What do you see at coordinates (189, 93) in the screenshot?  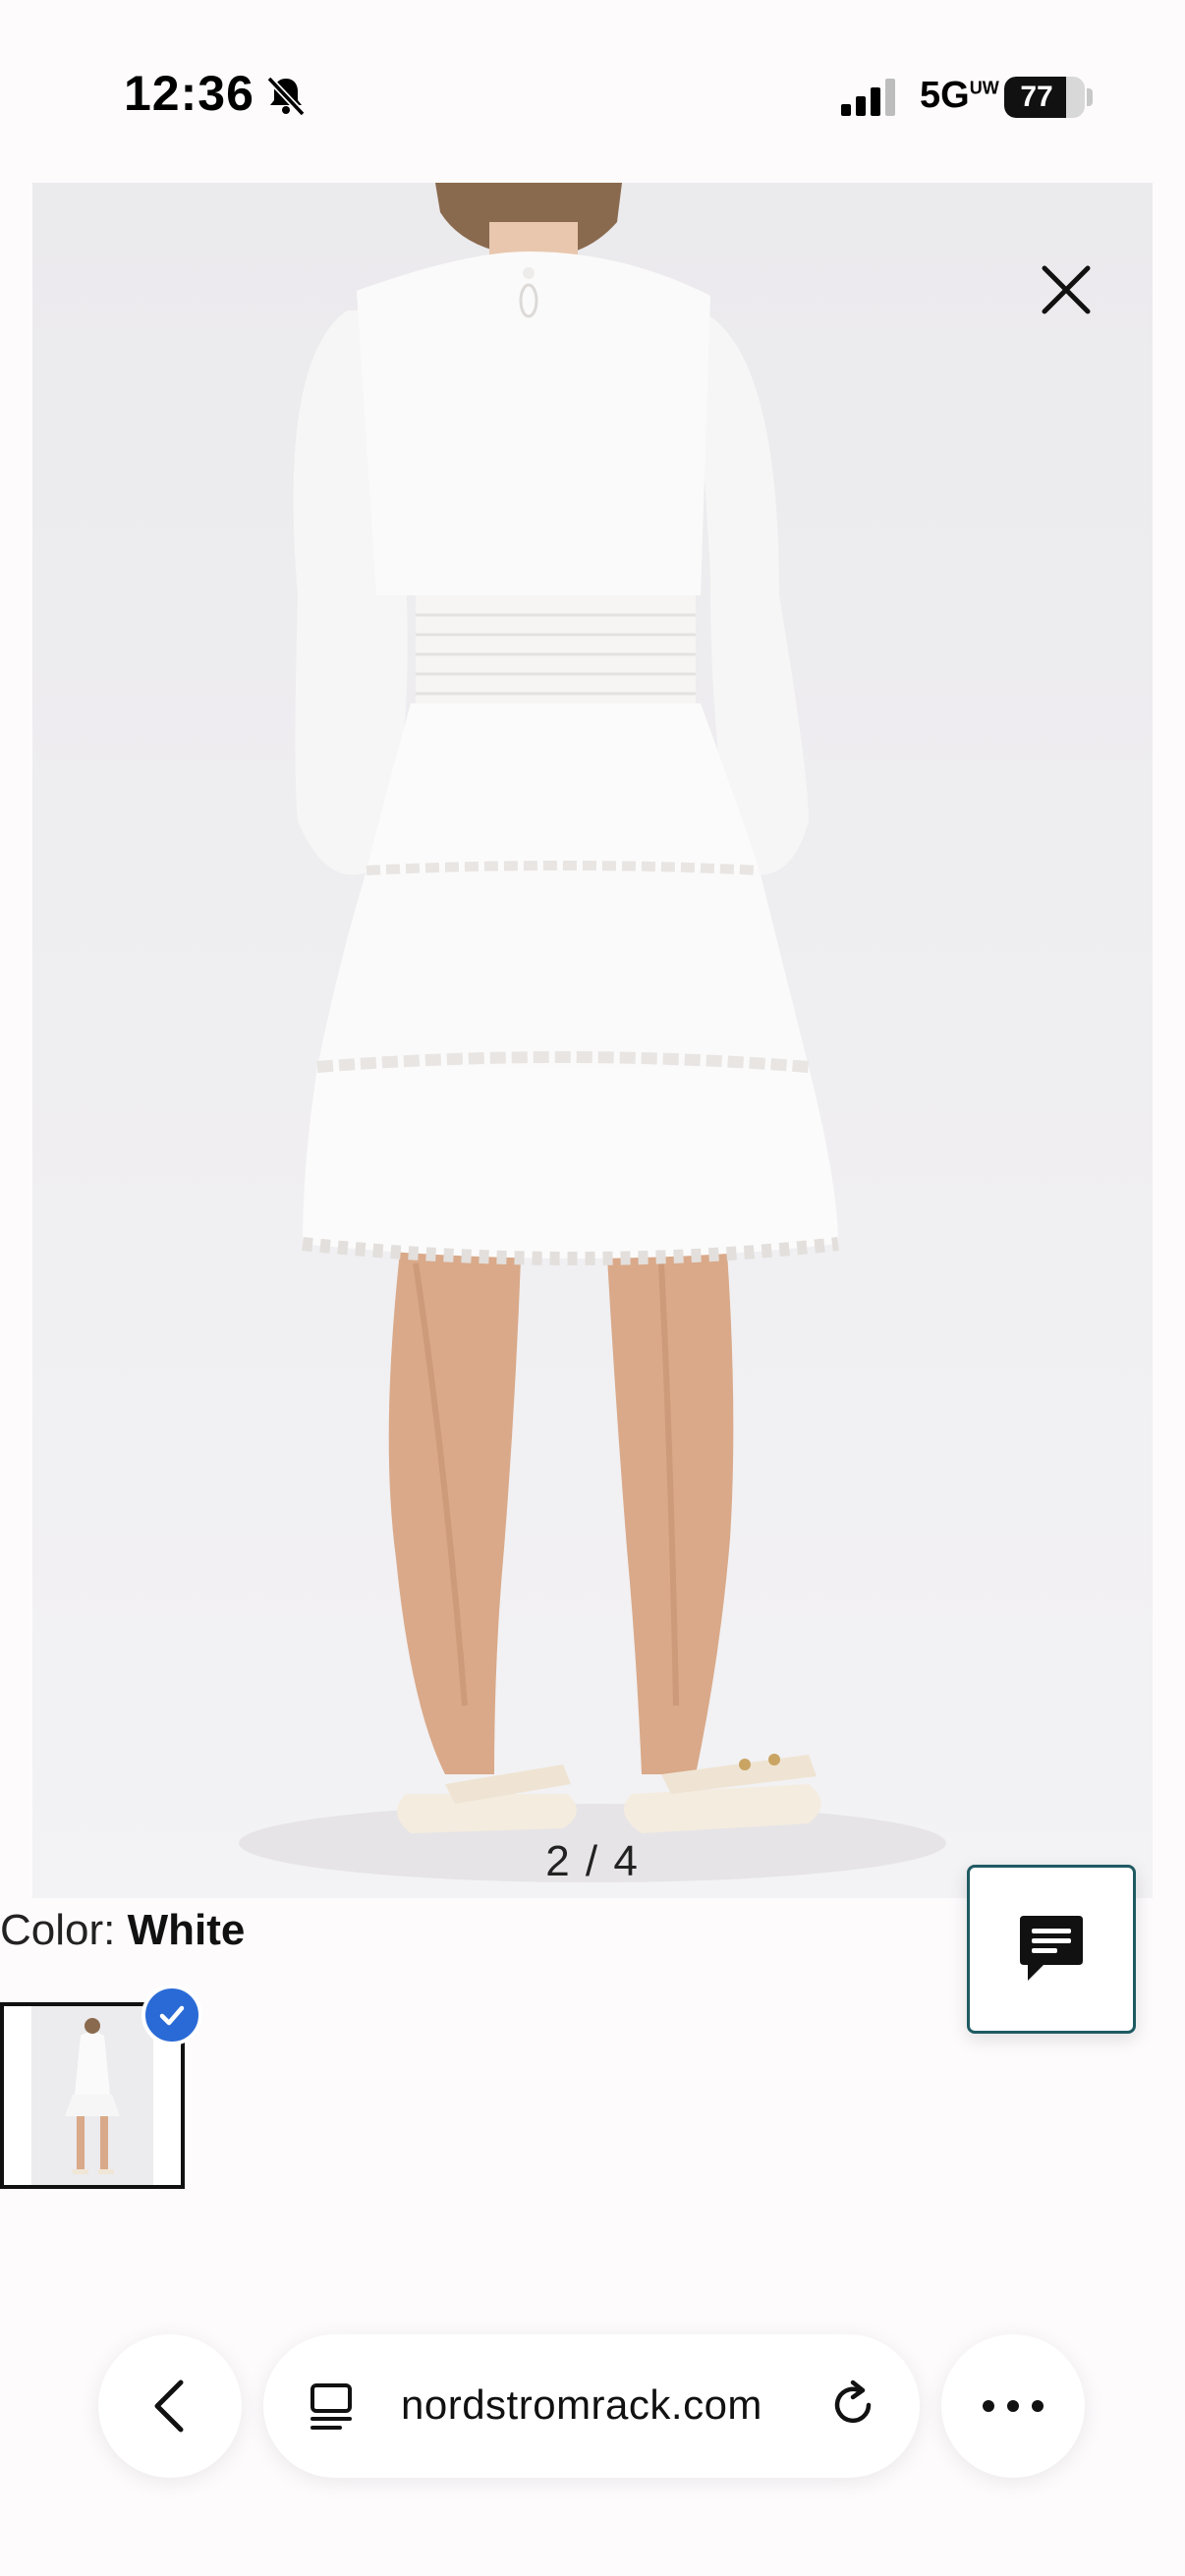 I see `status-time: 12:36` at bounding box center [189, 93].